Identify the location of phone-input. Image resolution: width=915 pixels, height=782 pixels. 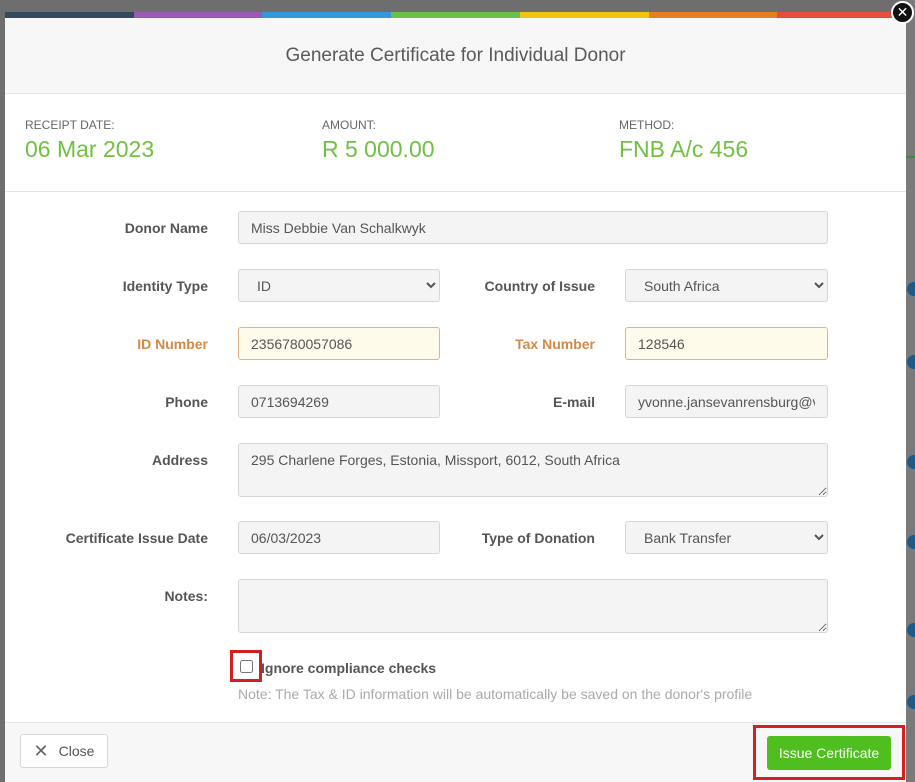
(339, 401).